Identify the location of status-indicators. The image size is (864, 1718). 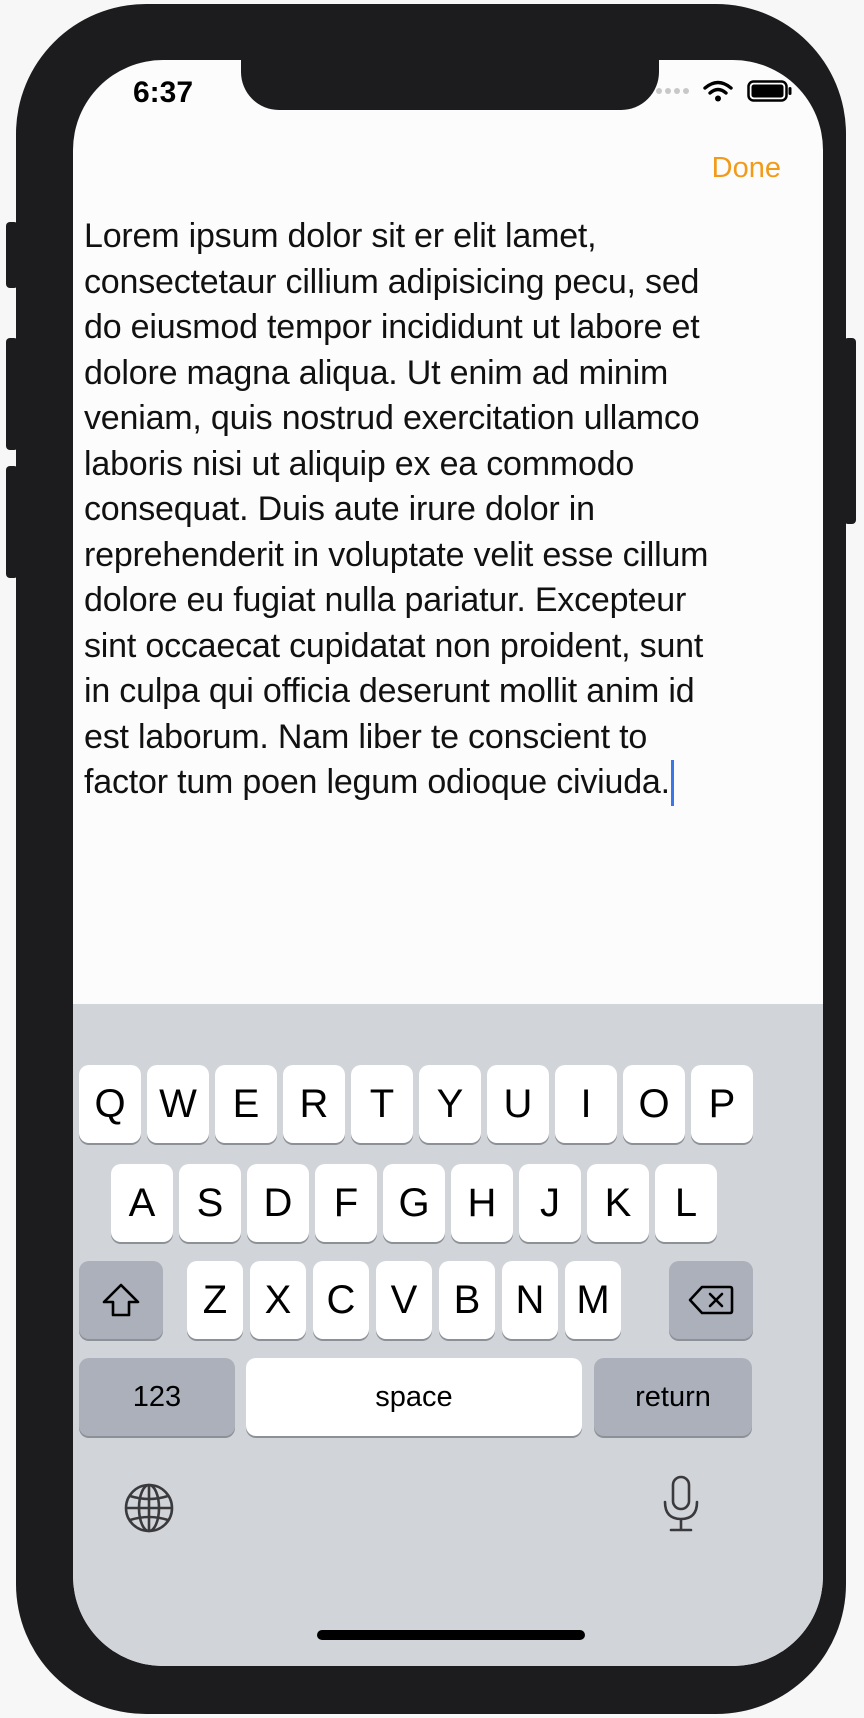
(724, 91).